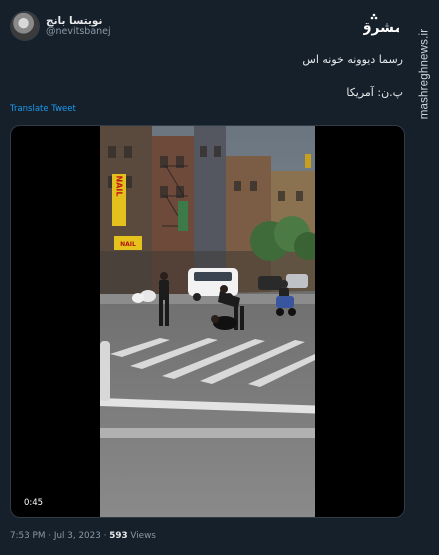 Image resolution: width=439 pixels, height=555 pixels. What do you see at coordinates (78, 32) in the screenshot?
I see `author-handle: @nevitsbanej` at bounding box center [78, 32].